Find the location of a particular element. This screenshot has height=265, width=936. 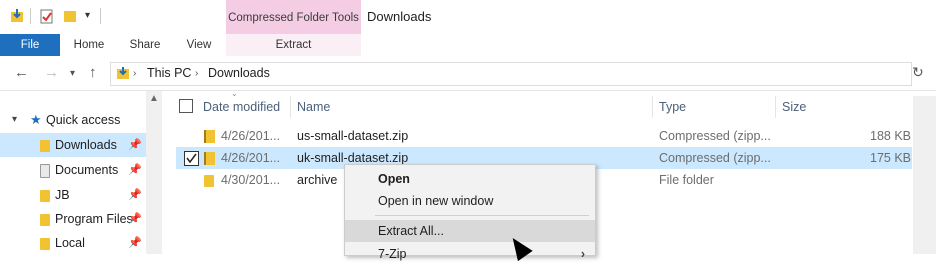

recent-locations-chevron-icon: ▾ is located at coordinates (72, 73).